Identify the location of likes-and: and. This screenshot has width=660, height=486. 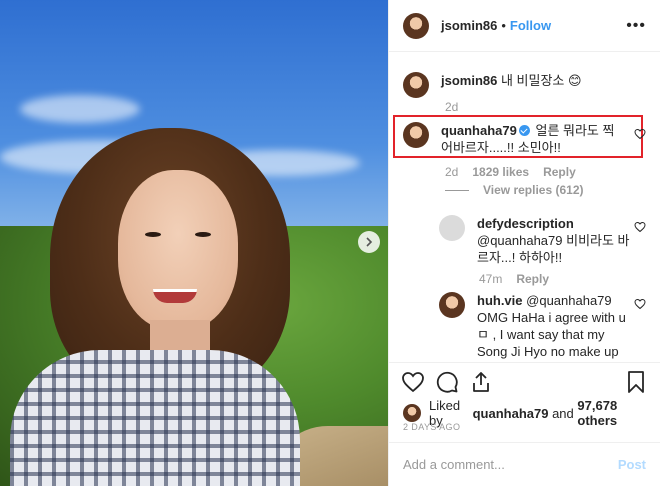
(563, 413).